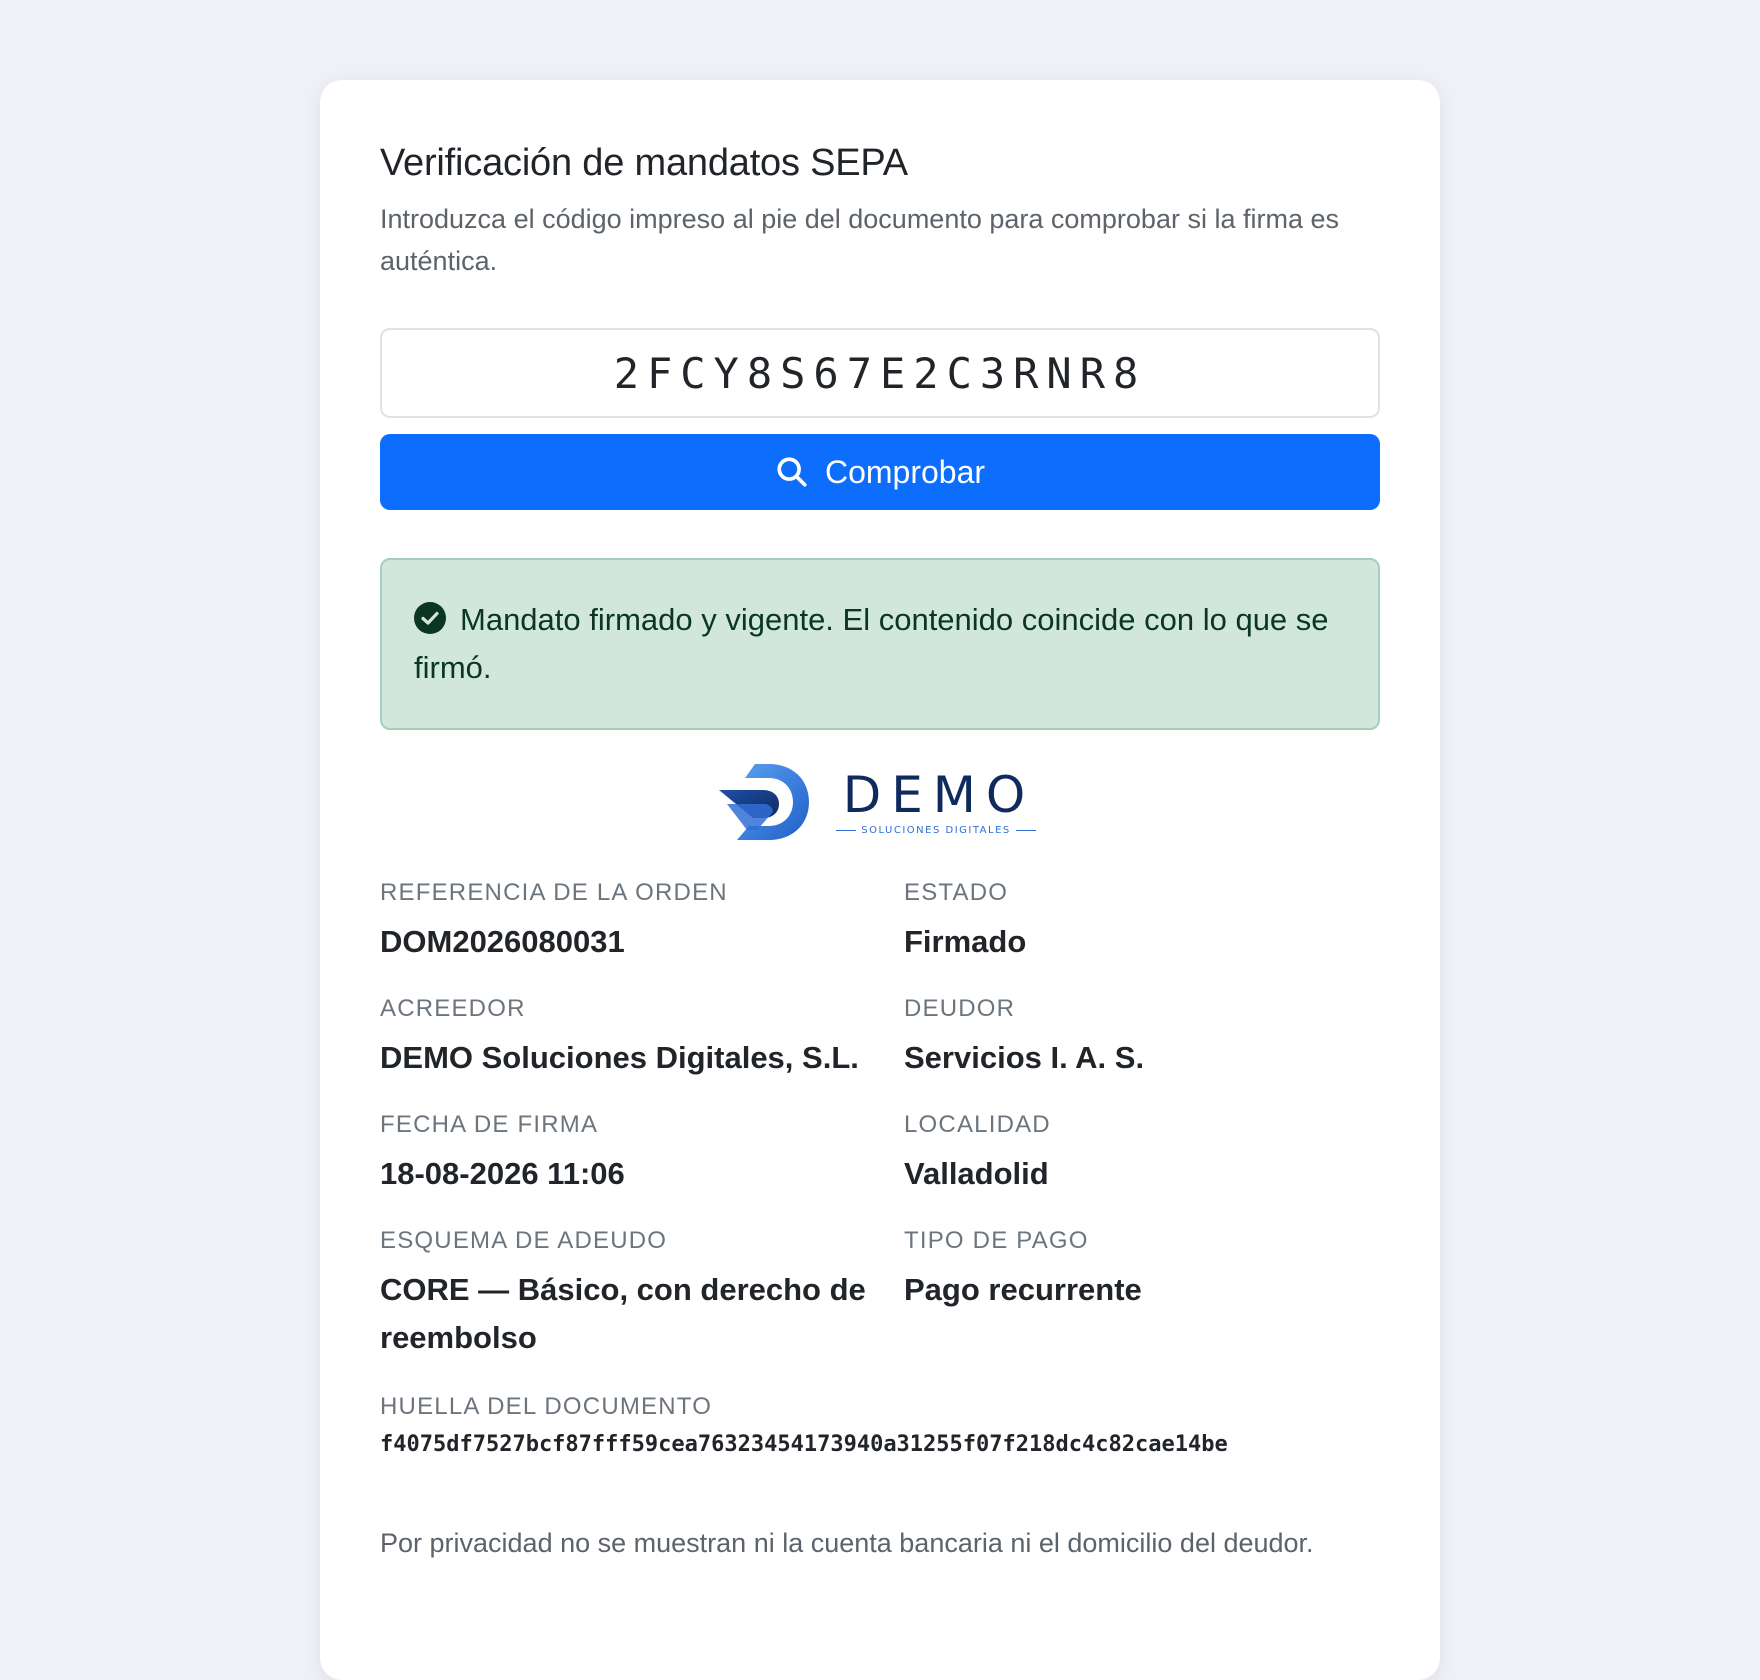 This screenshot has height=1680, width=1760. What do you see at coordinates (1142, 922) in the screenshot?
I see `detail-status: ESTADO Firmado` at bounding box center [1142, 922].